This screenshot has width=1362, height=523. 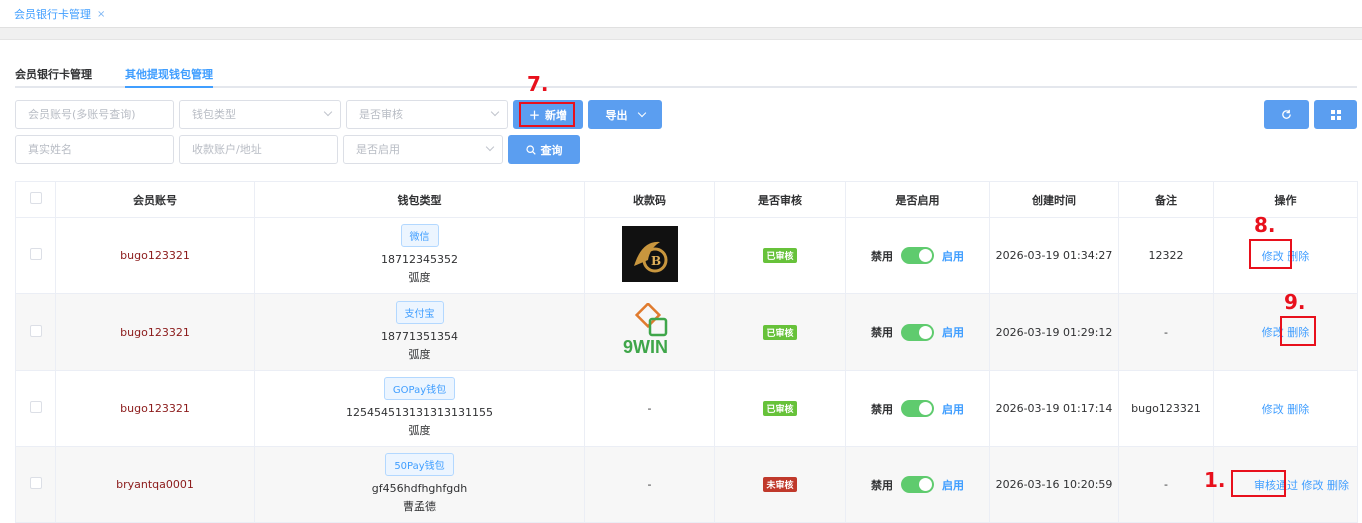 What do you see at coordinates (419, 277) in the screenshot?
I see `wallet-holder-name: 弧度` at bounding box center [419, 277].